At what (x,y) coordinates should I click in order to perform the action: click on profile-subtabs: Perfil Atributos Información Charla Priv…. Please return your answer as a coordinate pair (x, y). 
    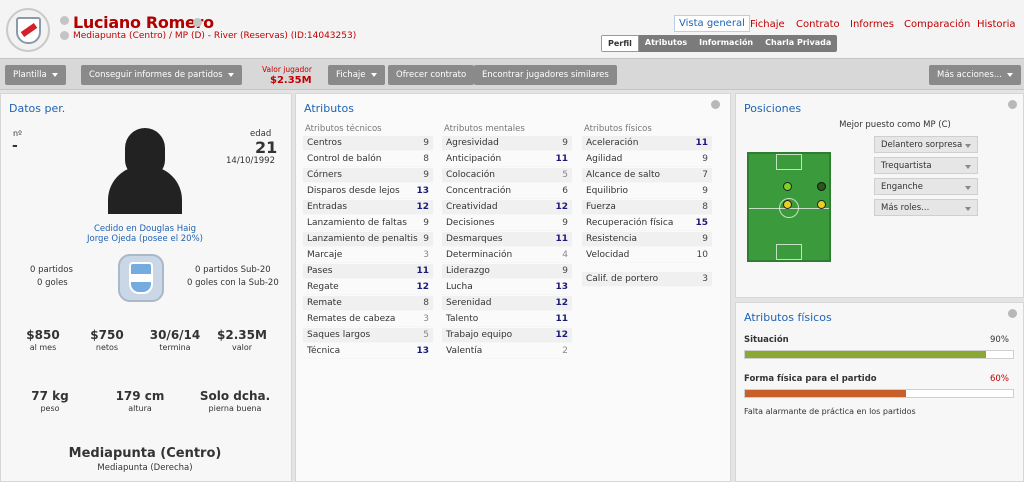
    Looking at the image, I should click on (719, 43).